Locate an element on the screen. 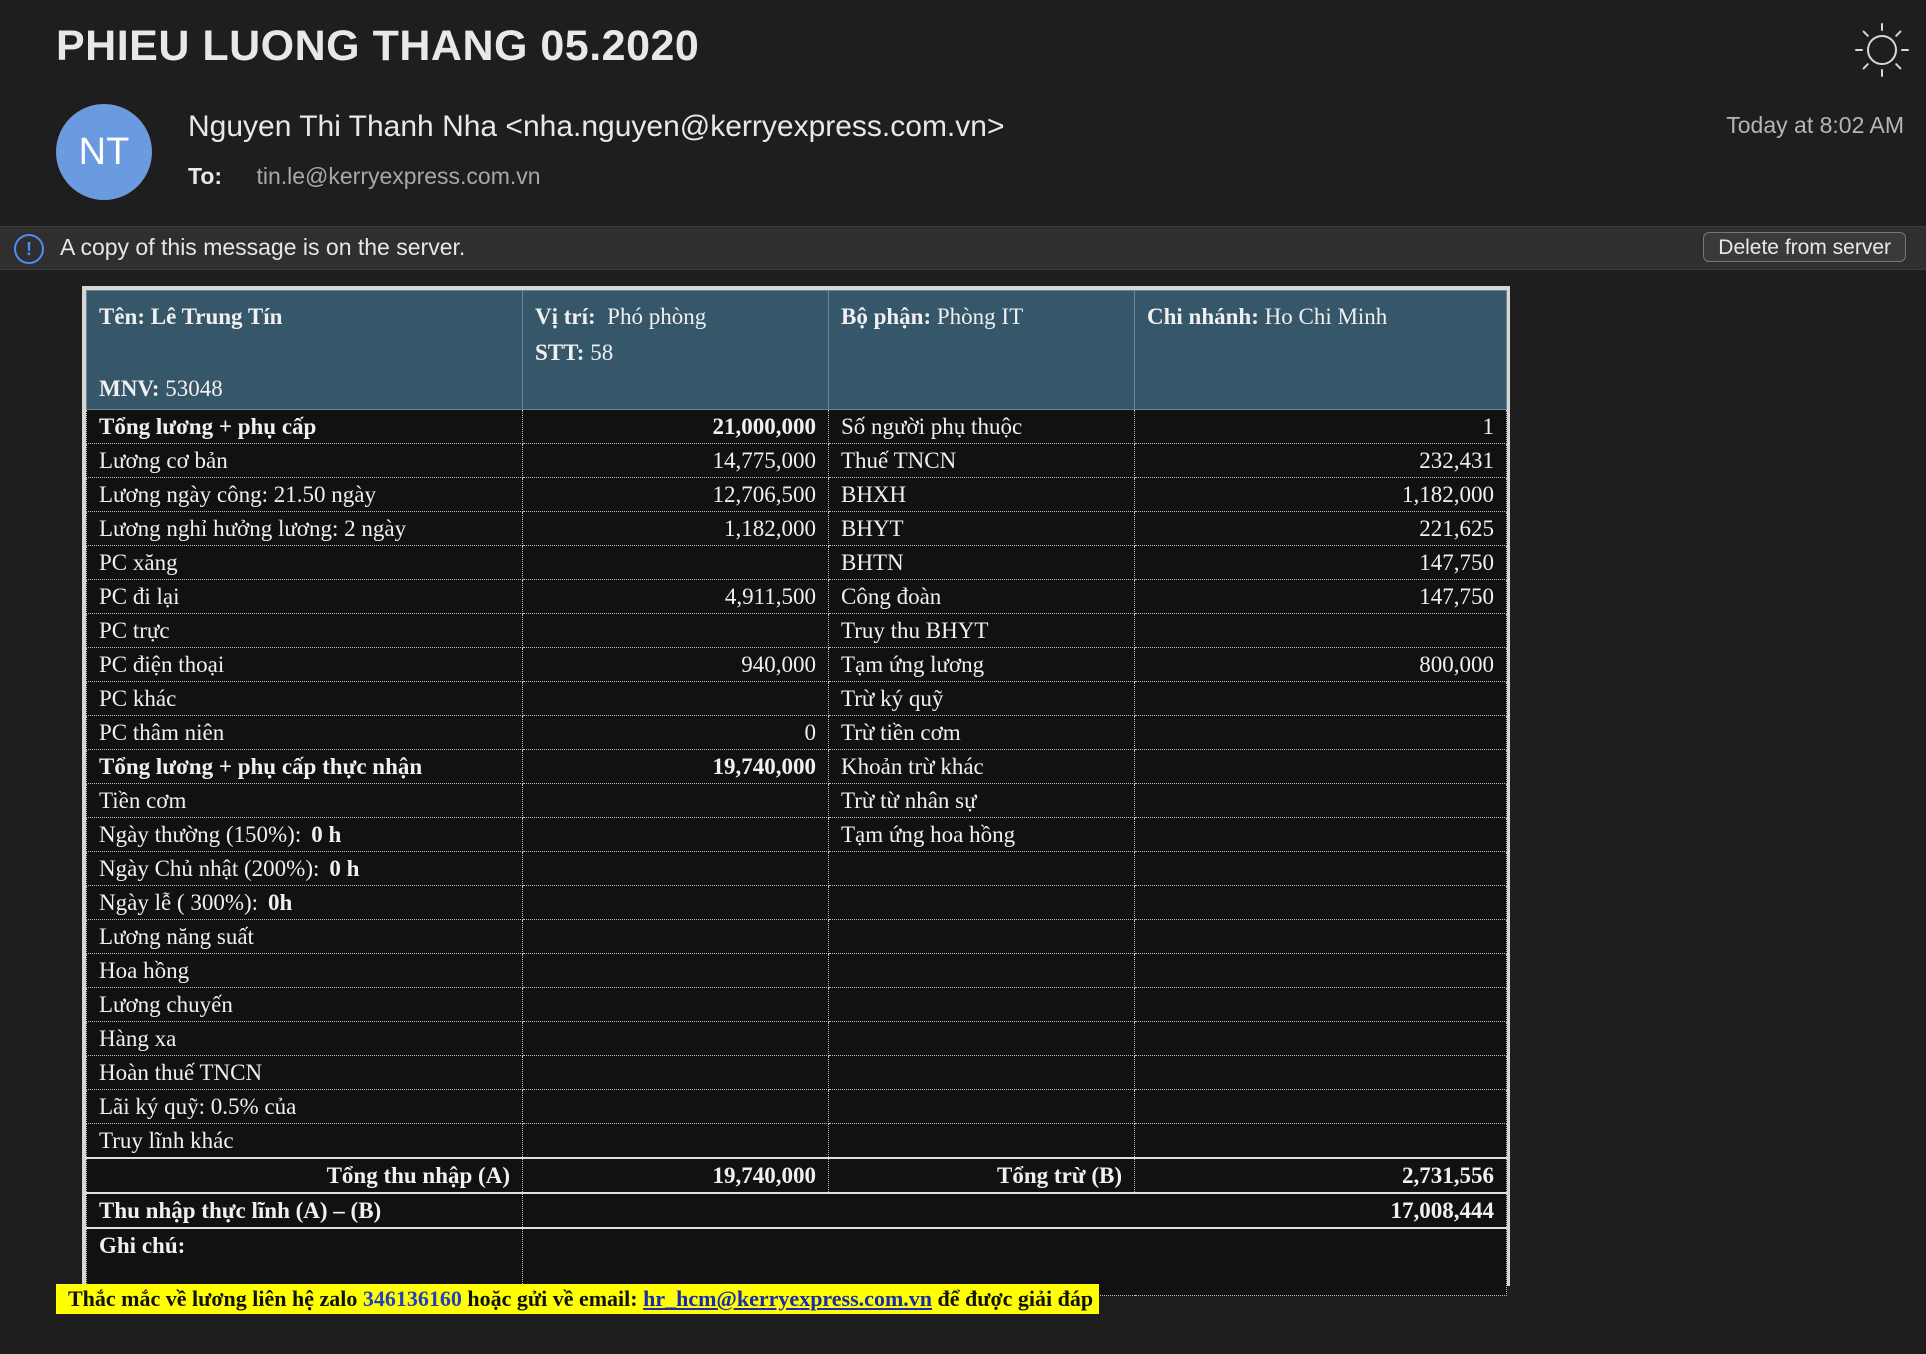 The image size is (1926, 1354). earning-value: 1,182,000 is located at coordinates (675, 528).